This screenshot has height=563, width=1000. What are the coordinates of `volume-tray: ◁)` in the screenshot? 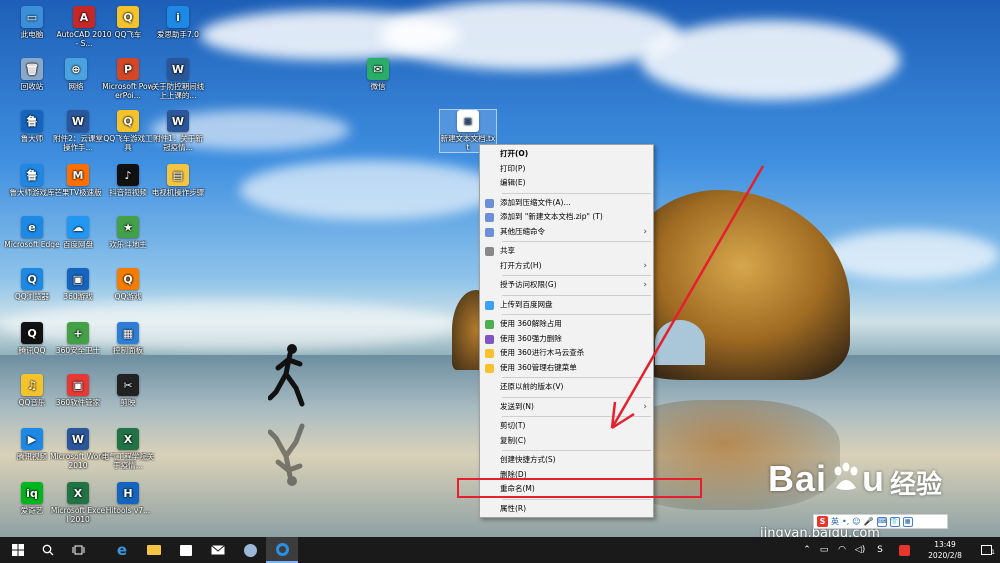 It's located at (860, 550).